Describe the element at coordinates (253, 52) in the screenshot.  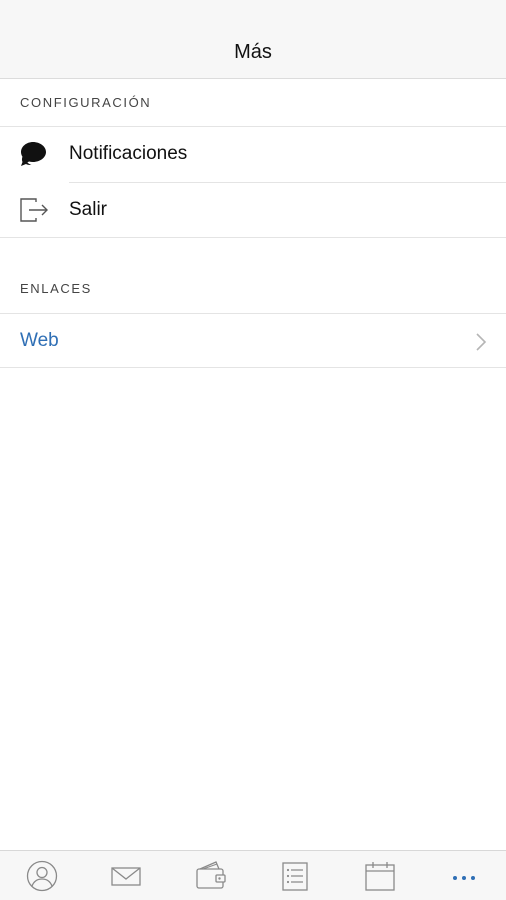
I see `page-title: Más` at that location.